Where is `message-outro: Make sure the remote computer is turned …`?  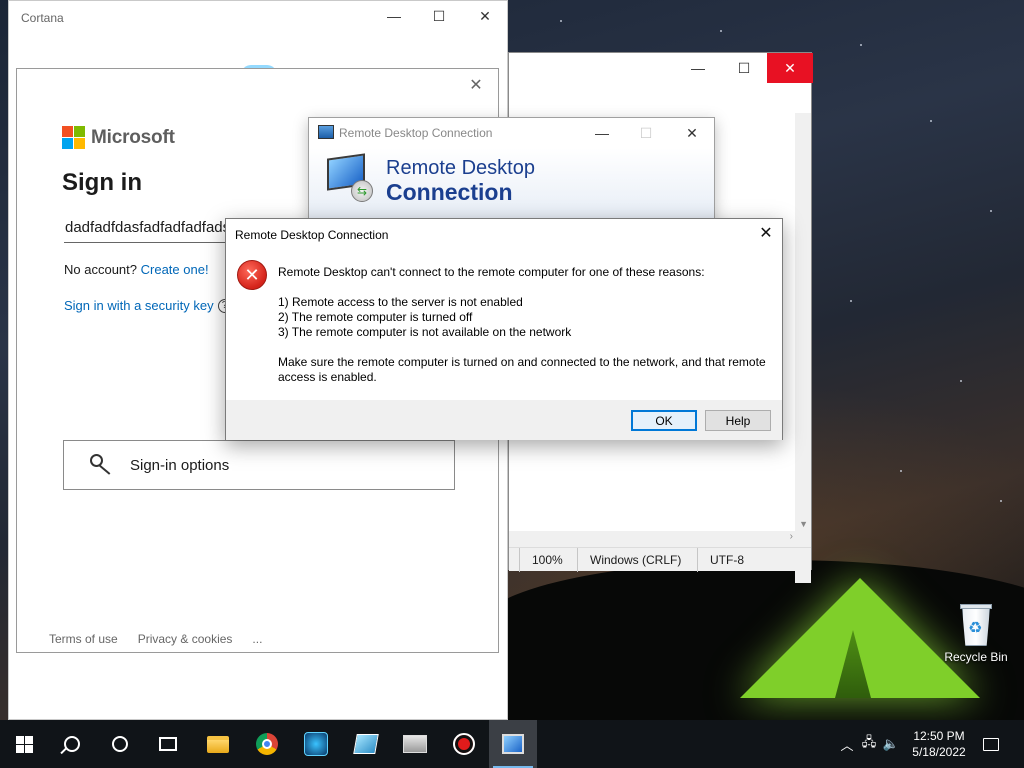 message-outro: Make sure the remote computer is turned … is located at coordinates (522, 369).